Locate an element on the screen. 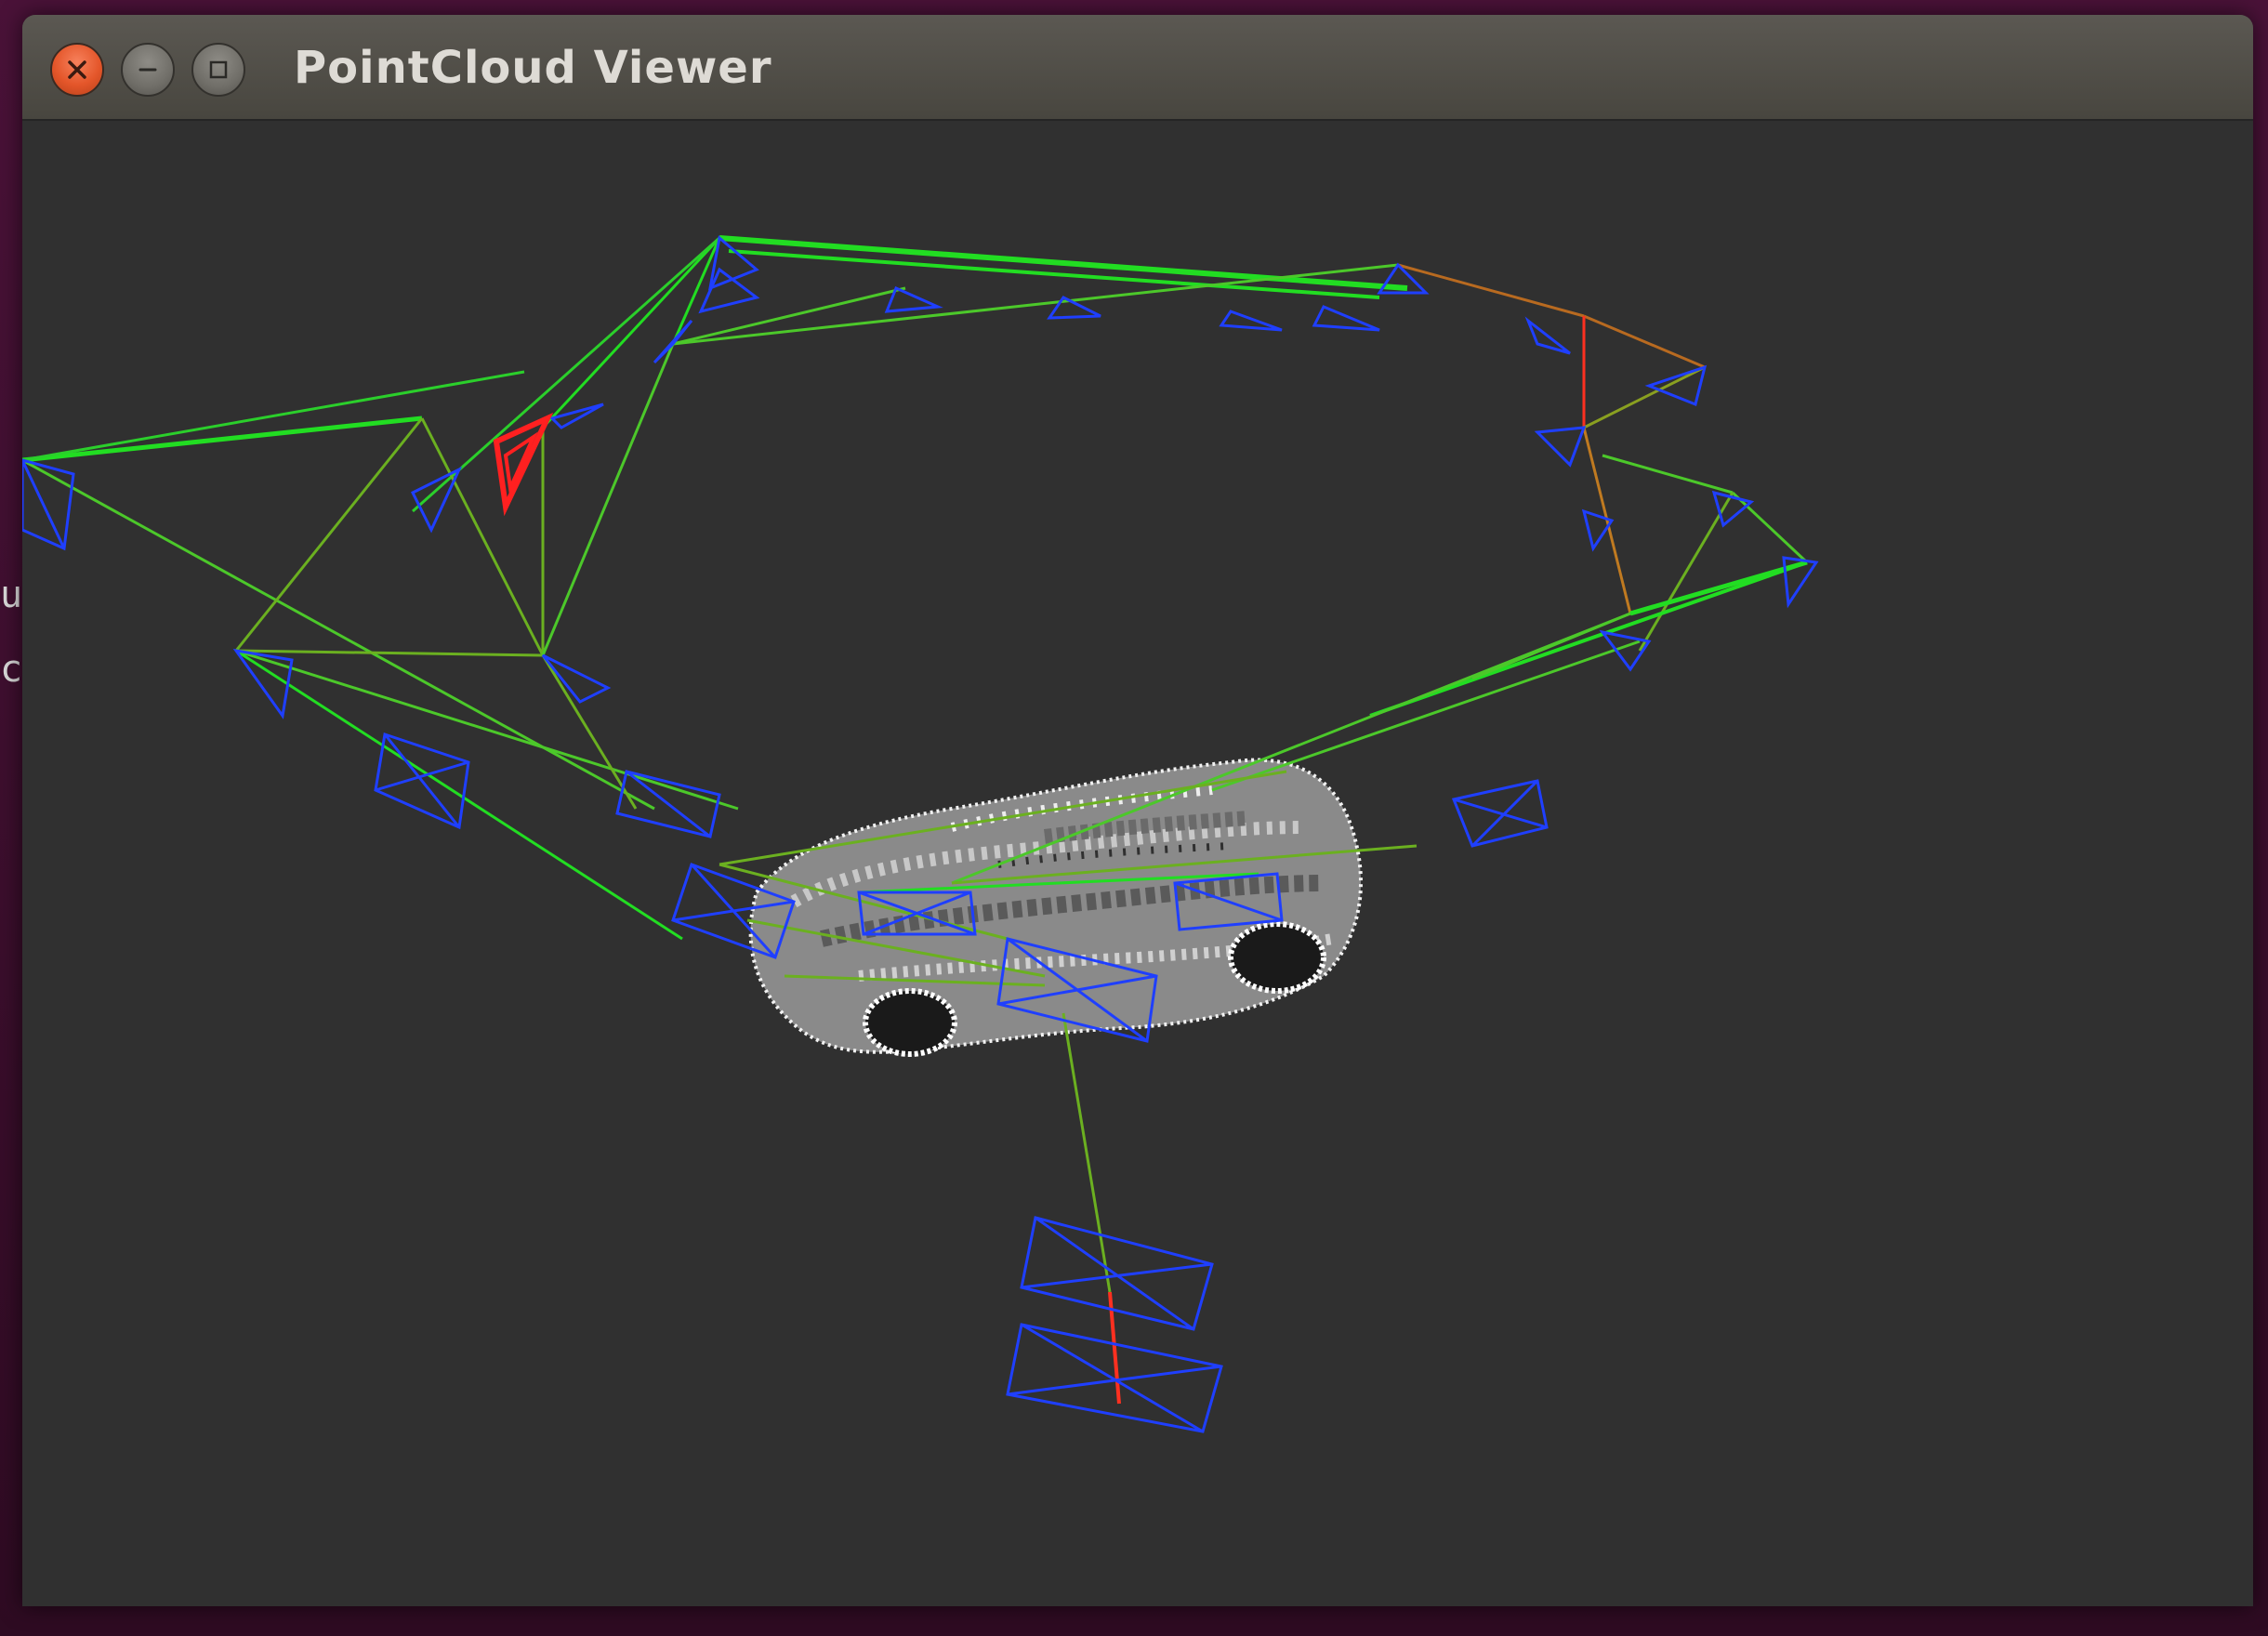 This screenshot has width=2268, height=1636. window-titlebar: PointCloud Viewer is located at coordinates (1138, 68).